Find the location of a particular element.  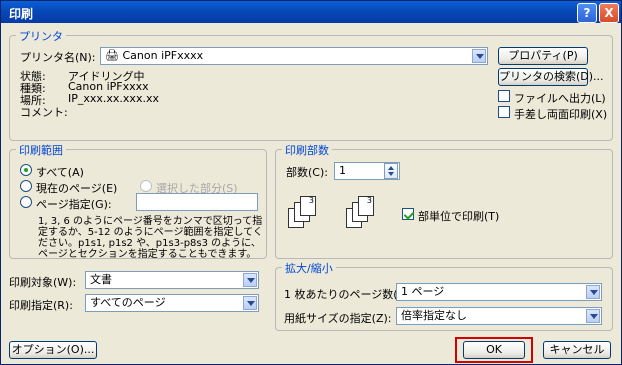

range-all-radio is located at coordinates (26, 170).